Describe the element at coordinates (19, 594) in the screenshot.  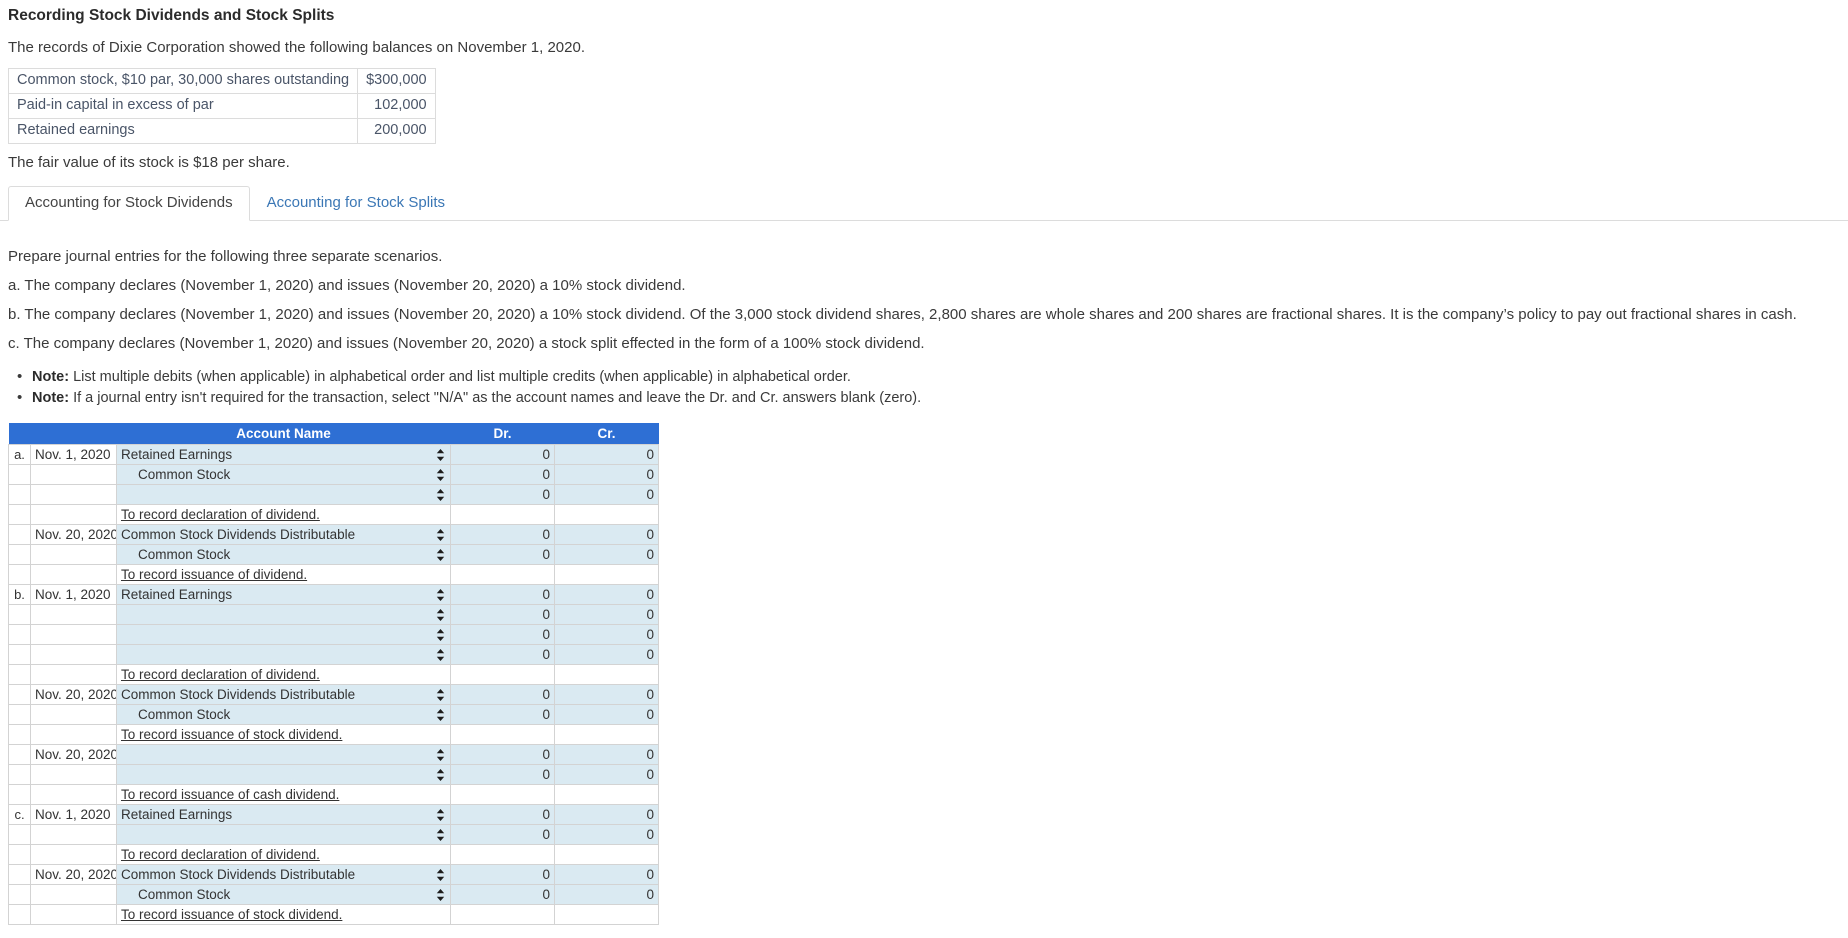
I see `journal-row-key: b.` at that location.